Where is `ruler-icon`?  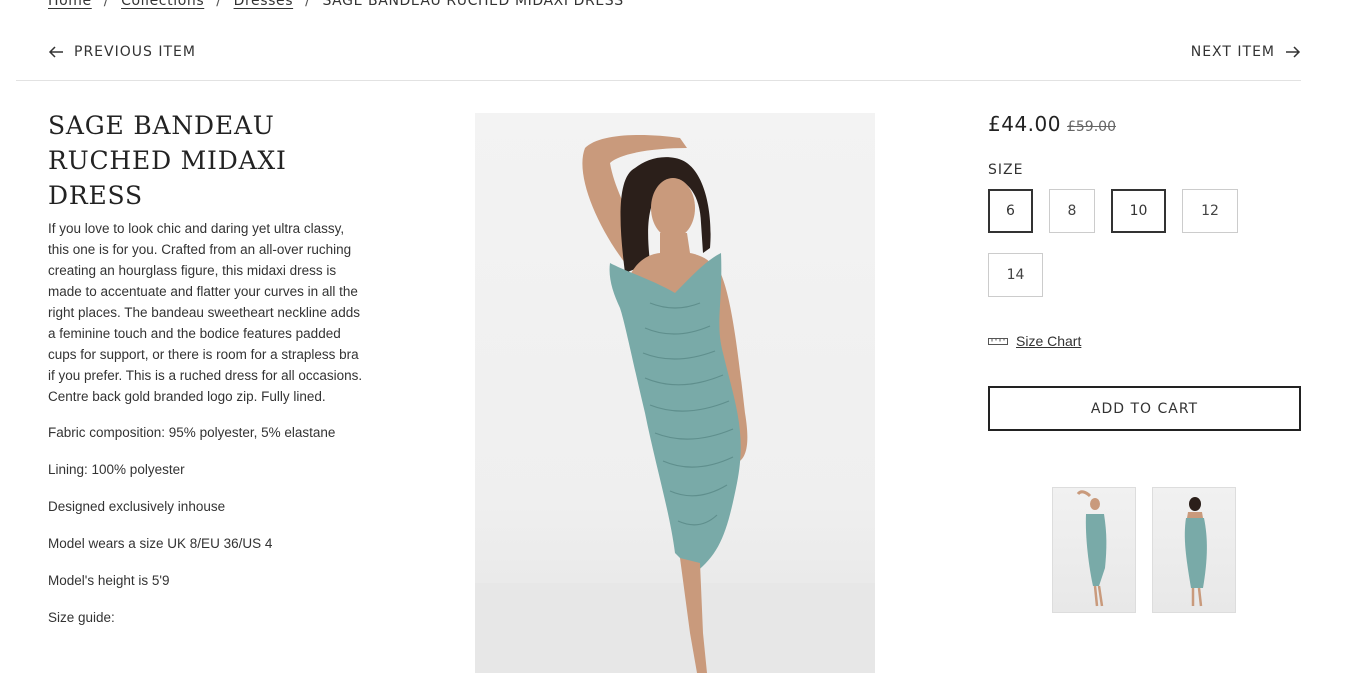
ruler-icon is located at coordinates (998, 341).